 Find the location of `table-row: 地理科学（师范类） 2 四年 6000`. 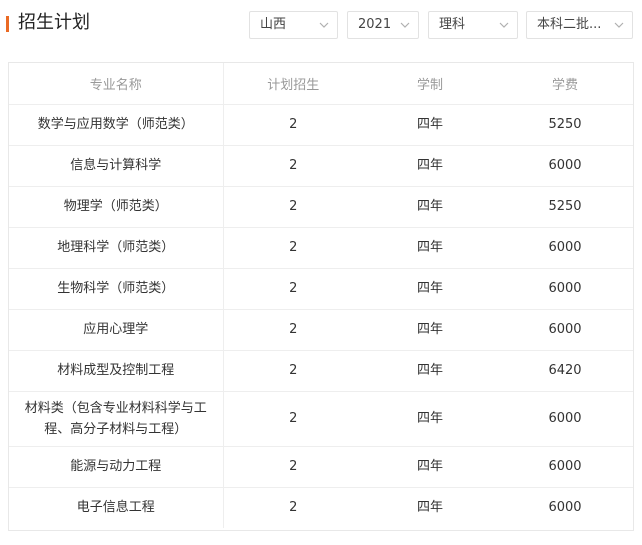

table-row: 地理科学（师范类） 2 四年 6000 is located at coordinates (321, 248).